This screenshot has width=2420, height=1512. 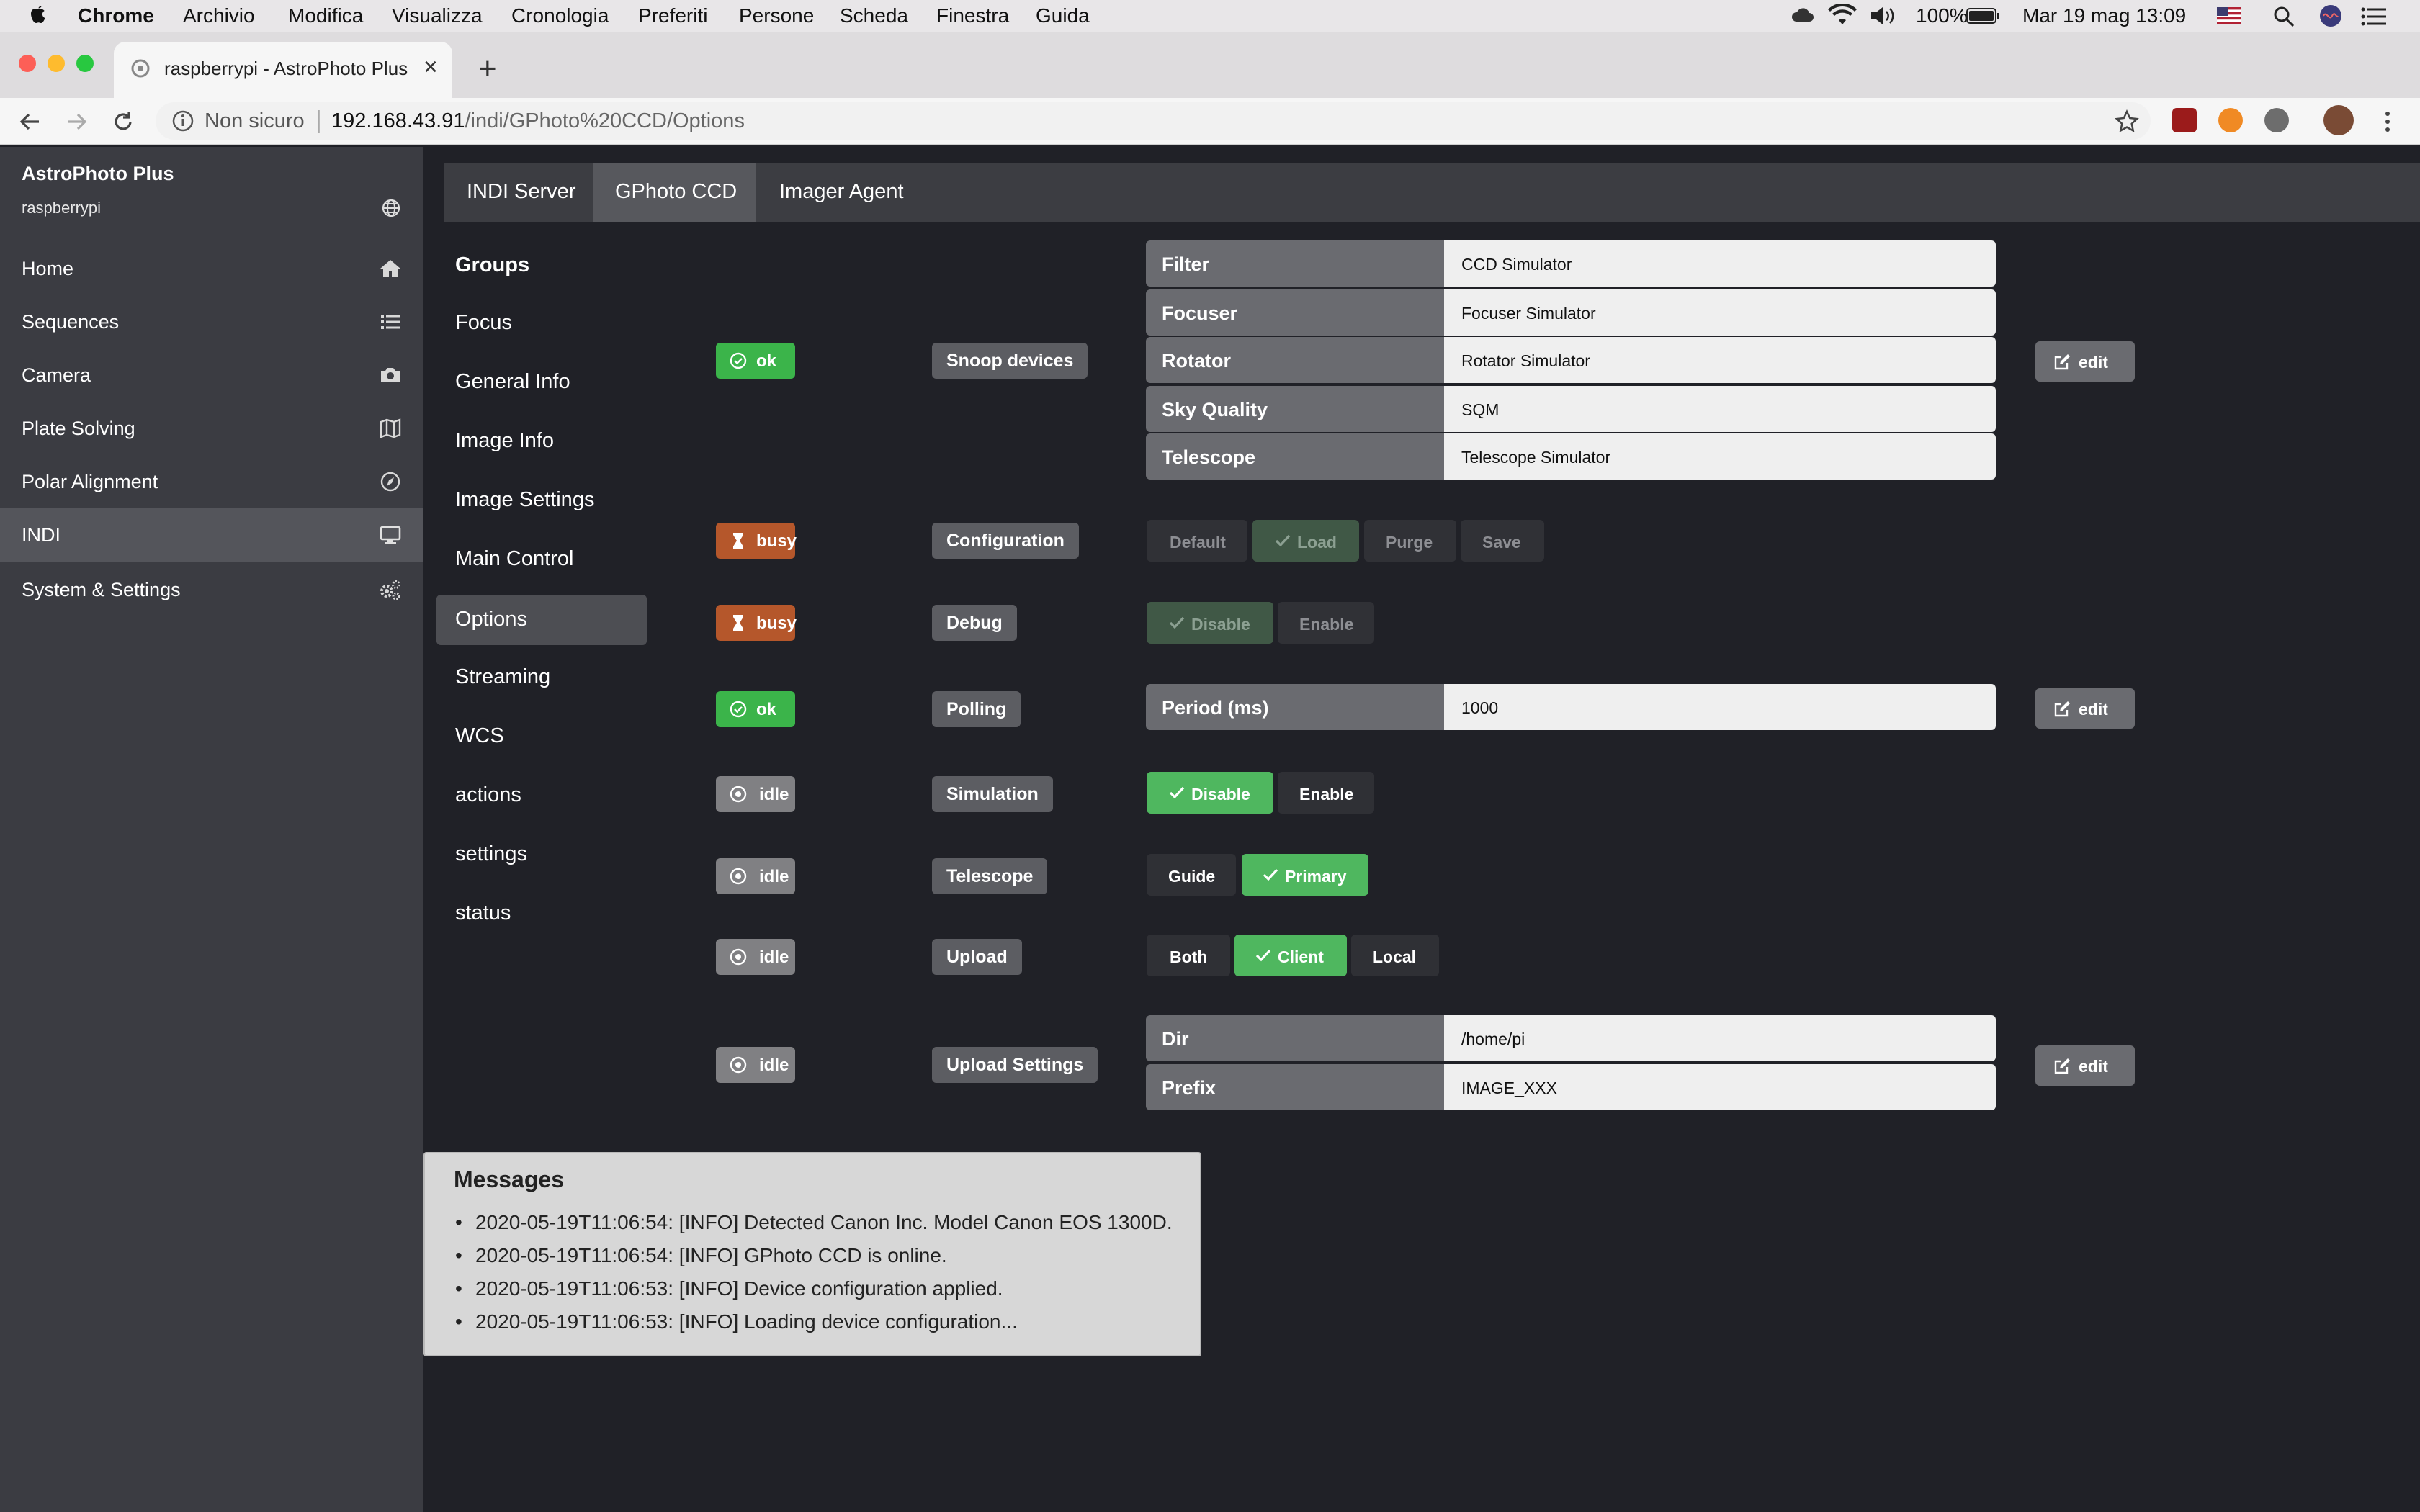 What do you see at coordinates (2338, 120) in the screenshot?
I see `profile-avatar` at bounding box center [2338, 120].